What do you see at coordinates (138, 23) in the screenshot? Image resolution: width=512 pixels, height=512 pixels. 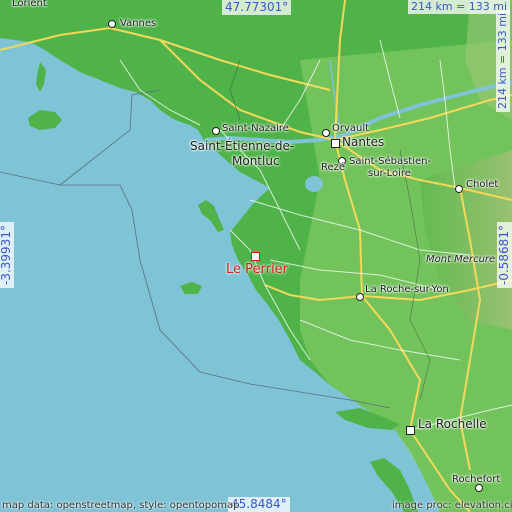 I see `place-vannes: Vannes` at bounding box center [138, 23].